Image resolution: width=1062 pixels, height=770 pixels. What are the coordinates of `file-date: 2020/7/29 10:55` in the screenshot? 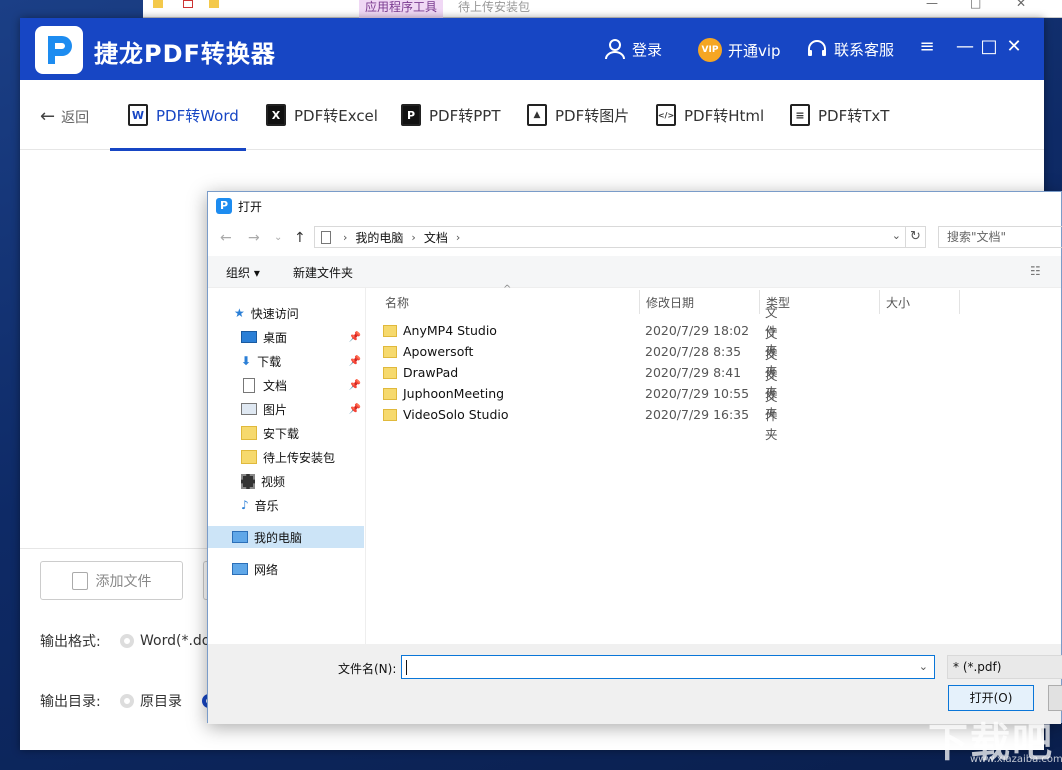 It's located at (697, 393).